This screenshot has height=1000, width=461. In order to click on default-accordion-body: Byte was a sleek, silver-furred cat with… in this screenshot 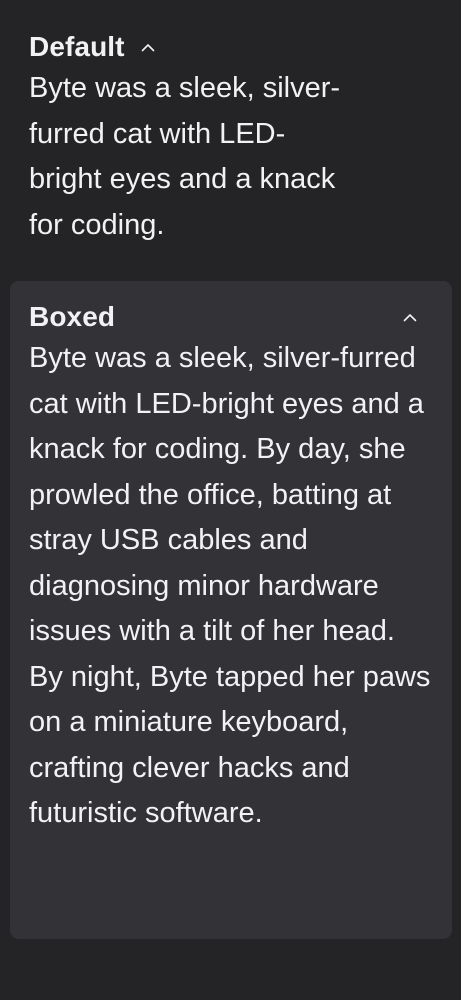, I will do `click(185, 156)`.